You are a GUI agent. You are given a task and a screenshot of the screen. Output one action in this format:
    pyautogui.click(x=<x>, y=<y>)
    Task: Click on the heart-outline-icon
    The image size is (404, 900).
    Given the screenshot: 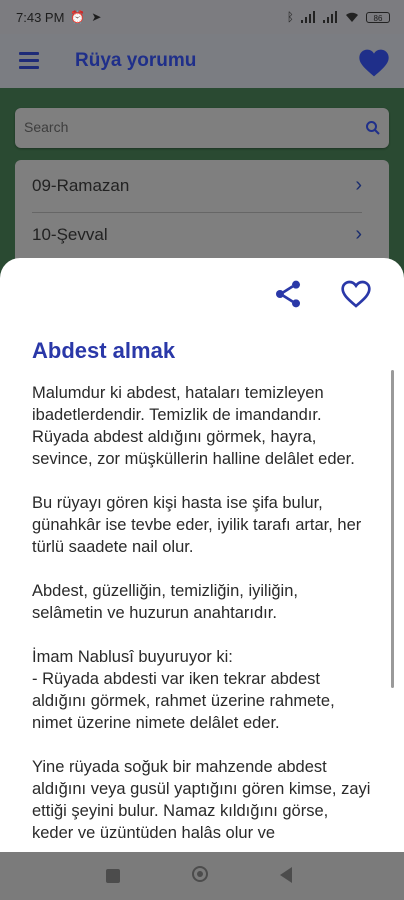 What is the action you would take?
    pyautogui.click(x=356, y=294)
    